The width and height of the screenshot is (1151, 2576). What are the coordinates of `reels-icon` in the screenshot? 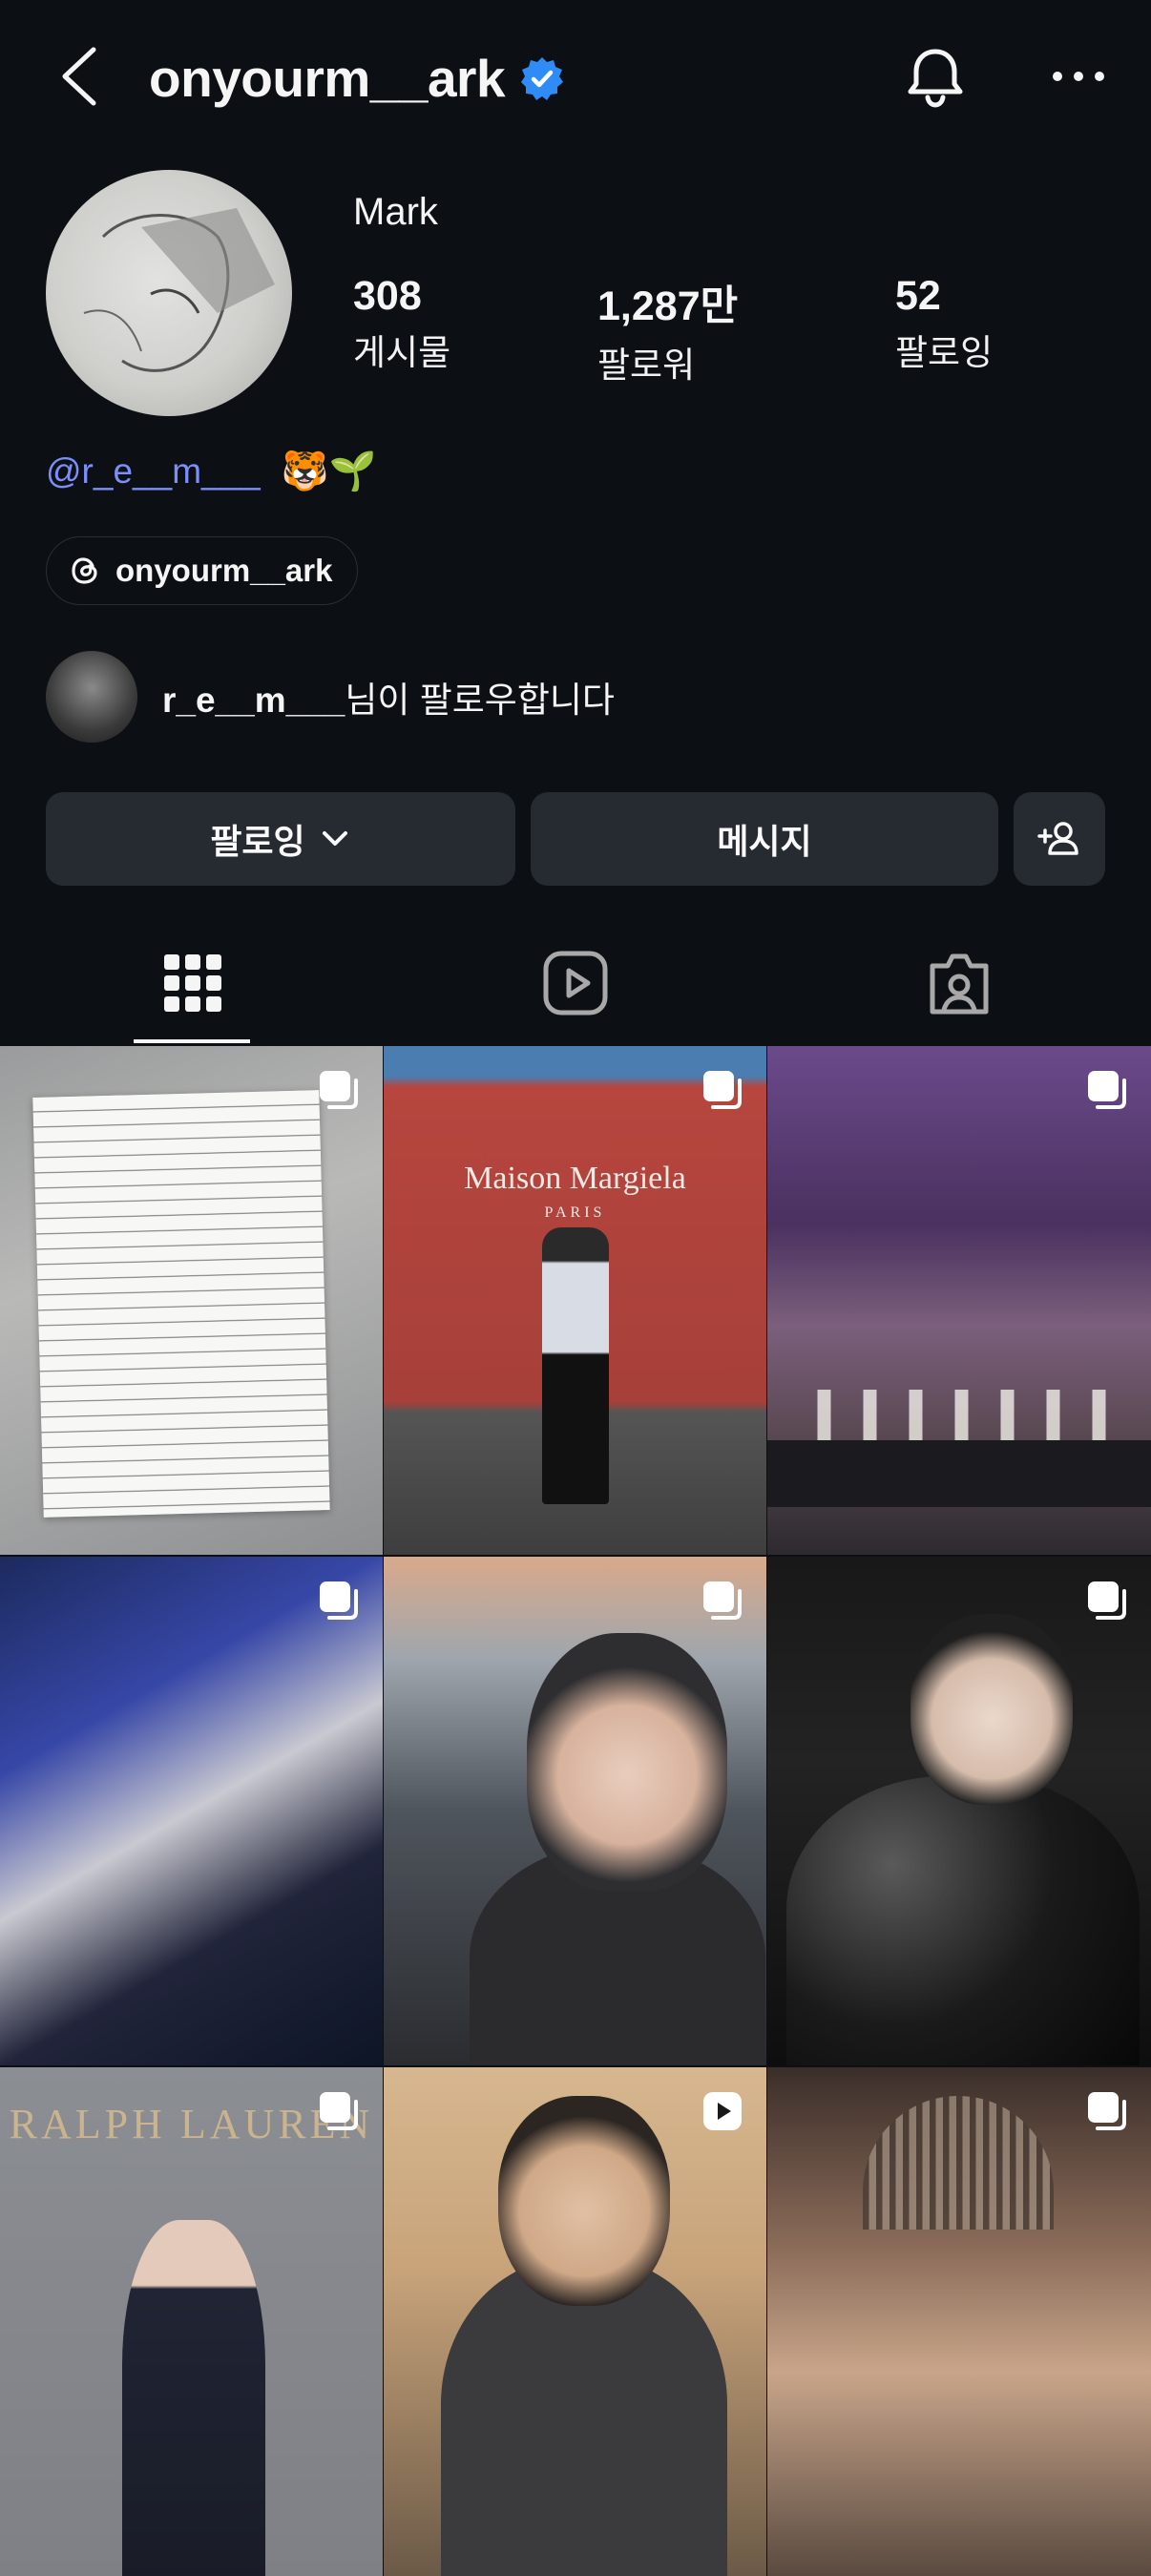 It's located at (575, 983).